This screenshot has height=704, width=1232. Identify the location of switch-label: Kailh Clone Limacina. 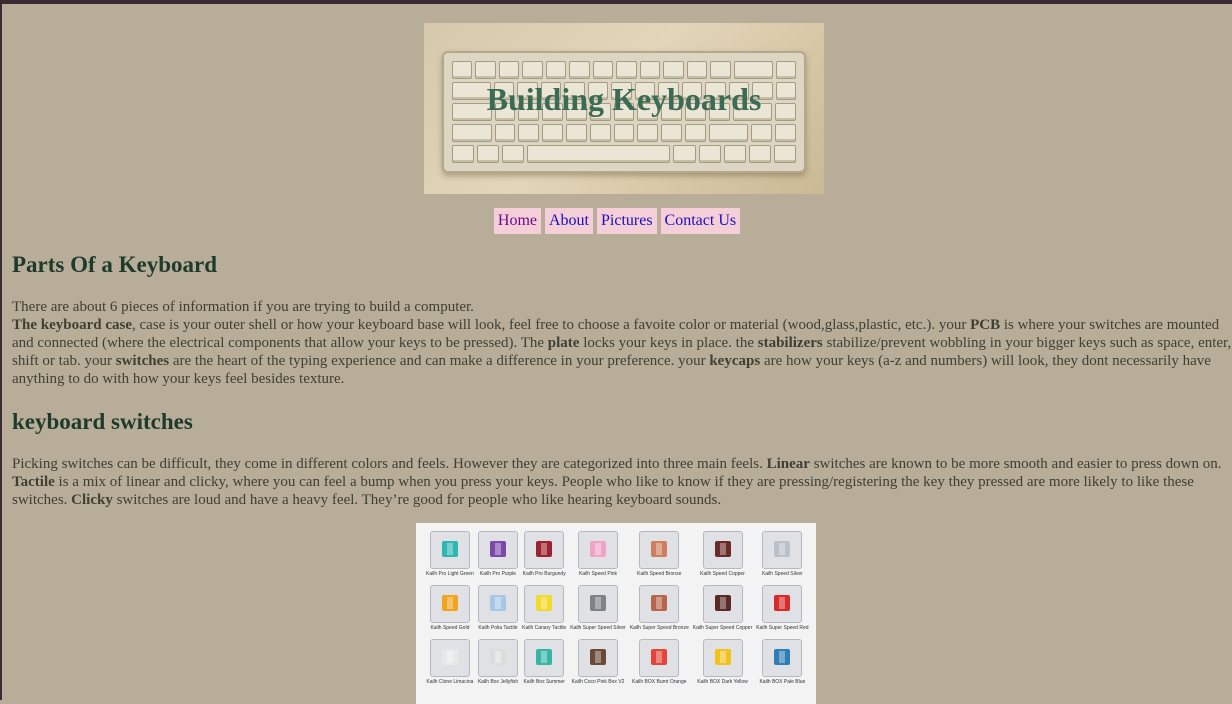
(450, 682).